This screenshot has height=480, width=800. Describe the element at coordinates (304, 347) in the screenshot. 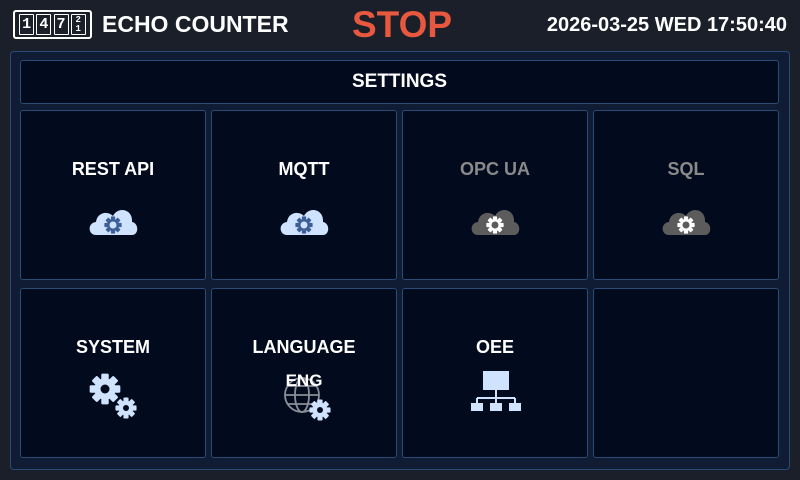

I see `language-label: LANGUAGE` at that location.